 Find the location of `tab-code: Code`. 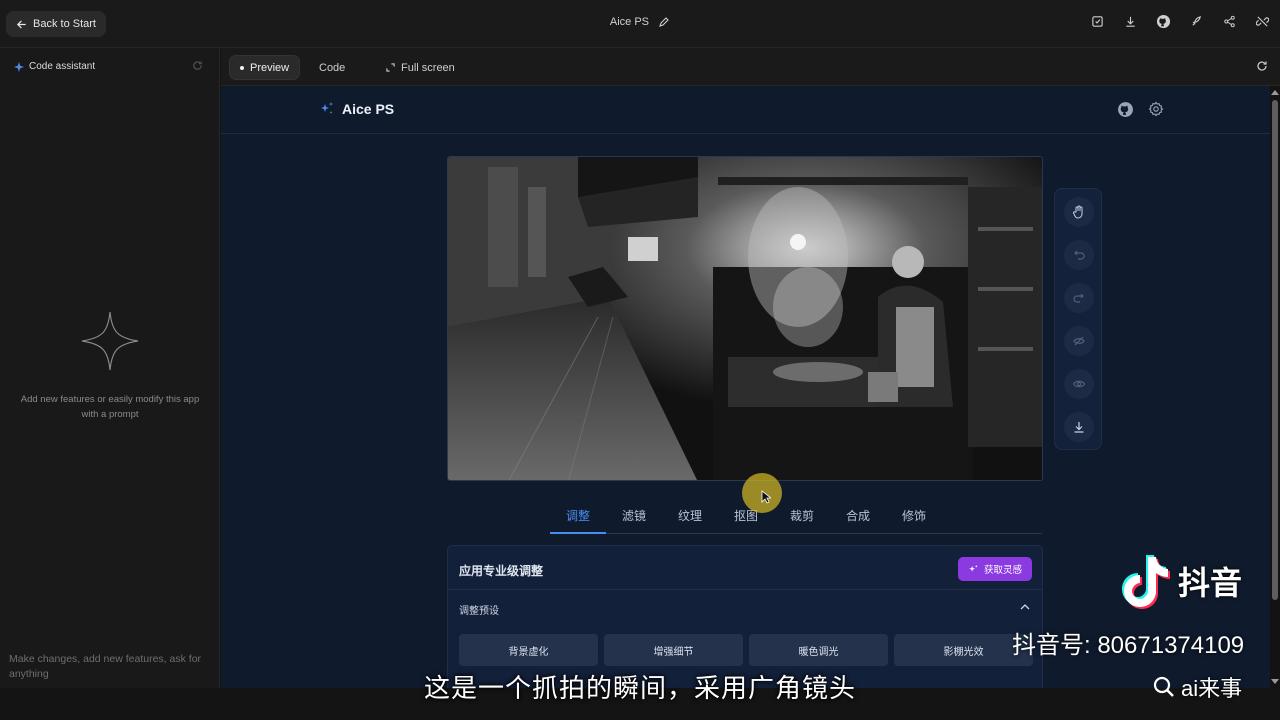

tab-code: Code is located at coordinates (332, 67).